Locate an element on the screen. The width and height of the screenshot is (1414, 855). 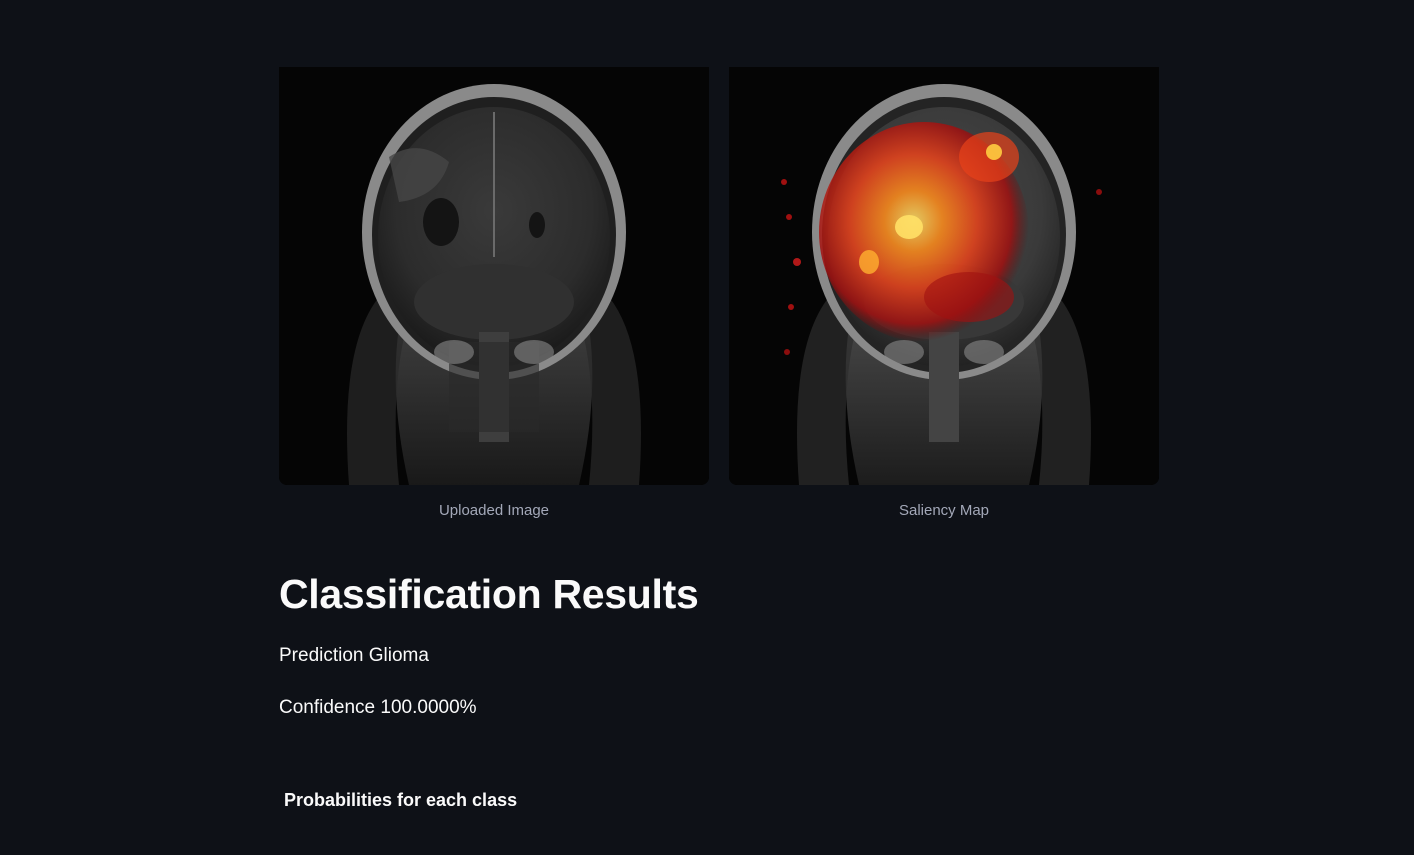
confidence-text: Confidence 100.0000% is located at coordinates (378, 707).